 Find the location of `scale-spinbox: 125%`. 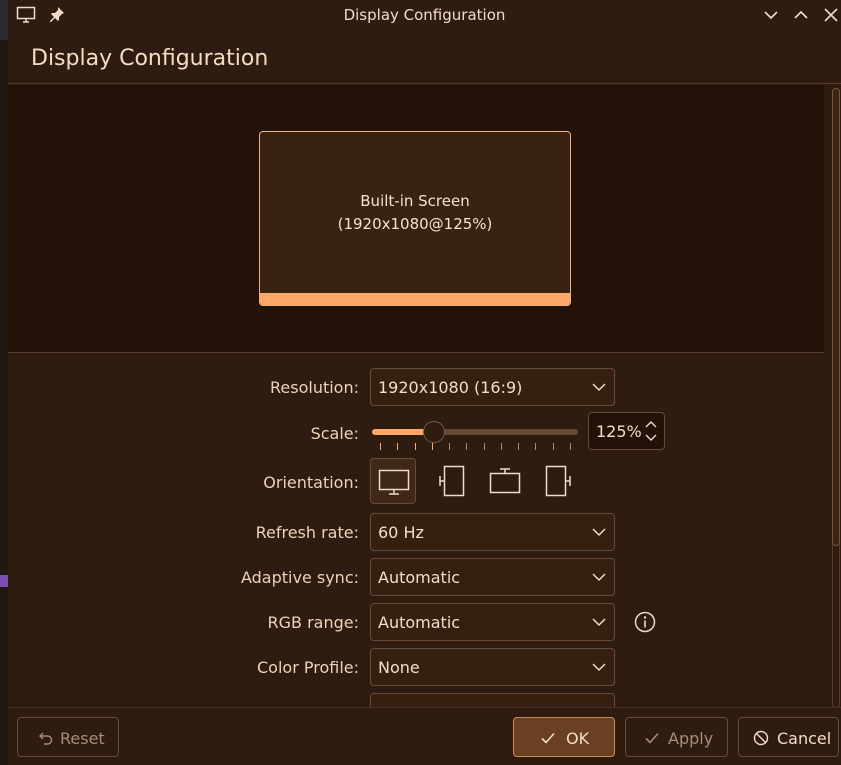

scale-spinbox: 125% is located at coordinates (626, 431).